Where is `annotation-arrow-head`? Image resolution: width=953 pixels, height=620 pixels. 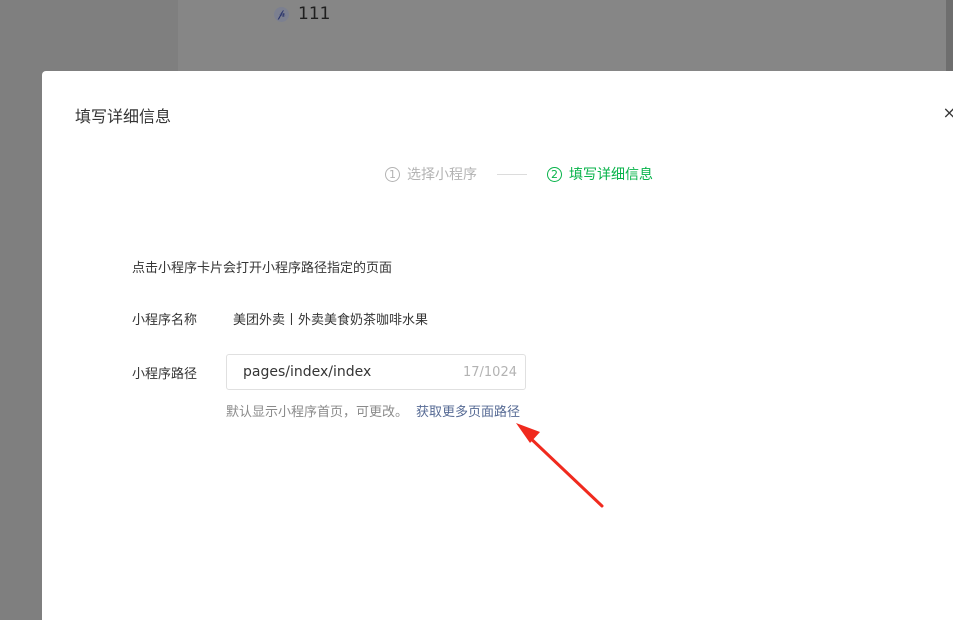 annotation-arrow-head is located at coordinates (528, 433).